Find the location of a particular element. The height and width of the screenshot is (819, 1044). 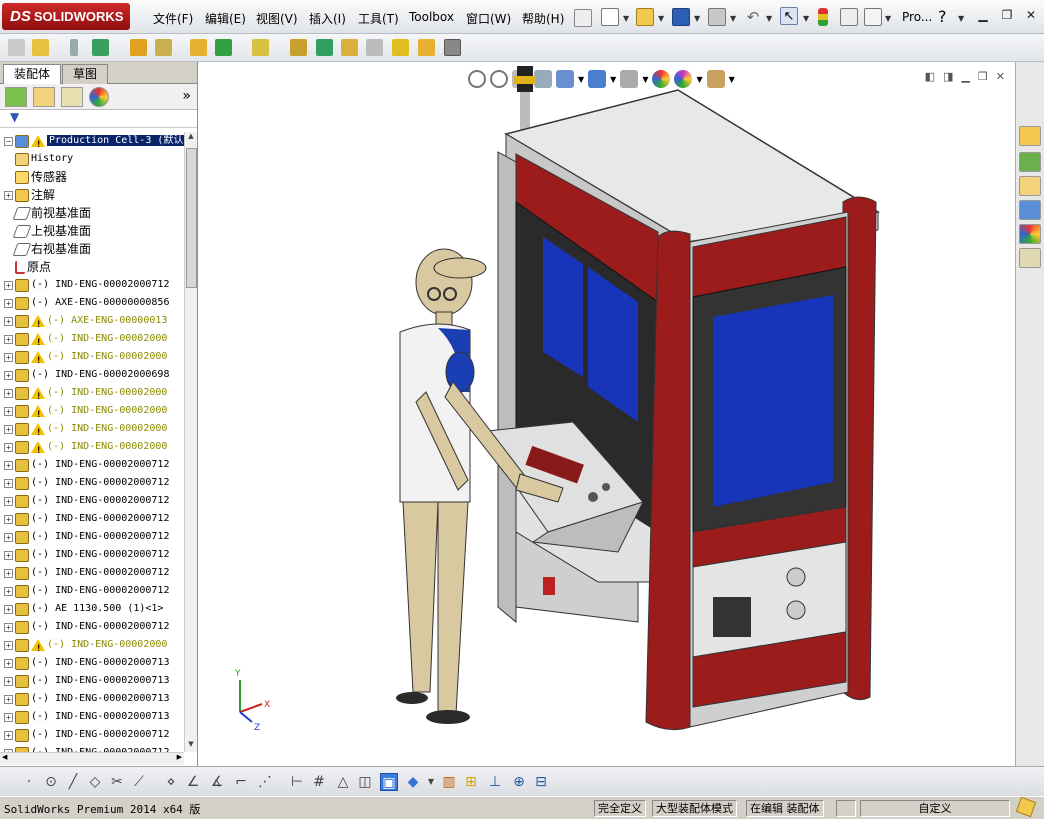

tree-vertical-scrollbar: ▲ ▼ is located at coordinates (190, 442).